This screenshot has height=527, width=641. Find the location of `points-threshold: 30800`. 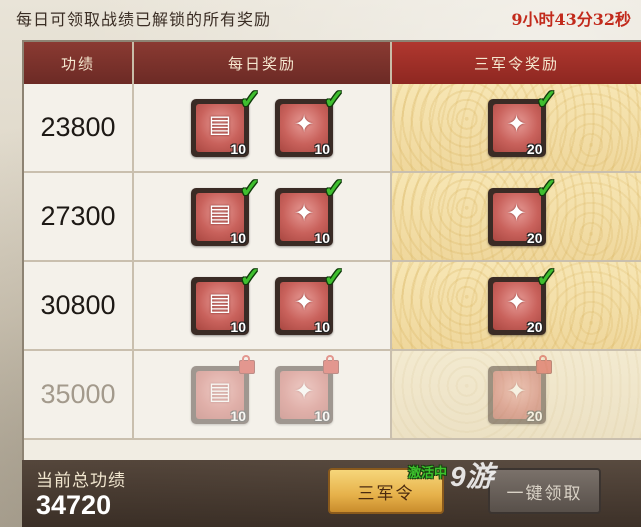

points-threshold: 30800 is located at coordinates (79, 305).